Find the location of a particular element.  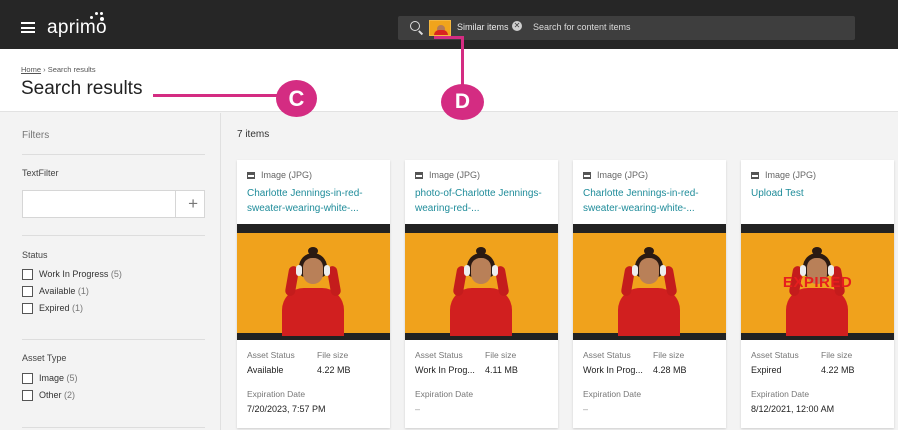

text-filter-label: TextFilter is located at coordinates (40, 173).